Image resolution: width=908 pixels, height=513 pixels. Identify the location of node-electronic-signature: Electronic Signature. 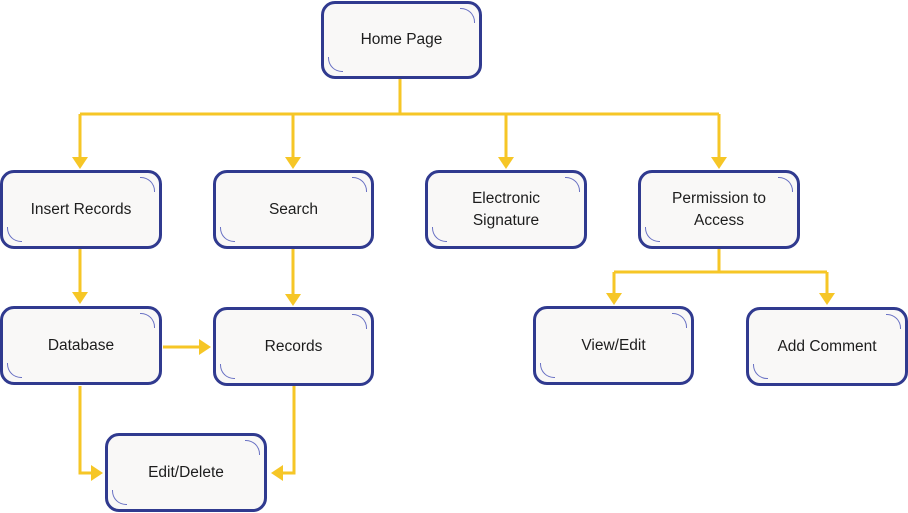
(506, 209).